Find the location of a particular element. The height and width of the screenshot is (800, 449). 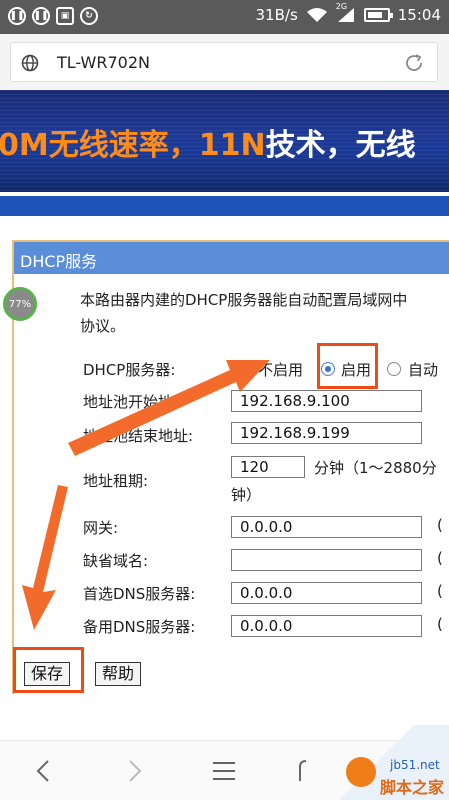

arrow-to-save-icon is located at coordinates (45, 557).